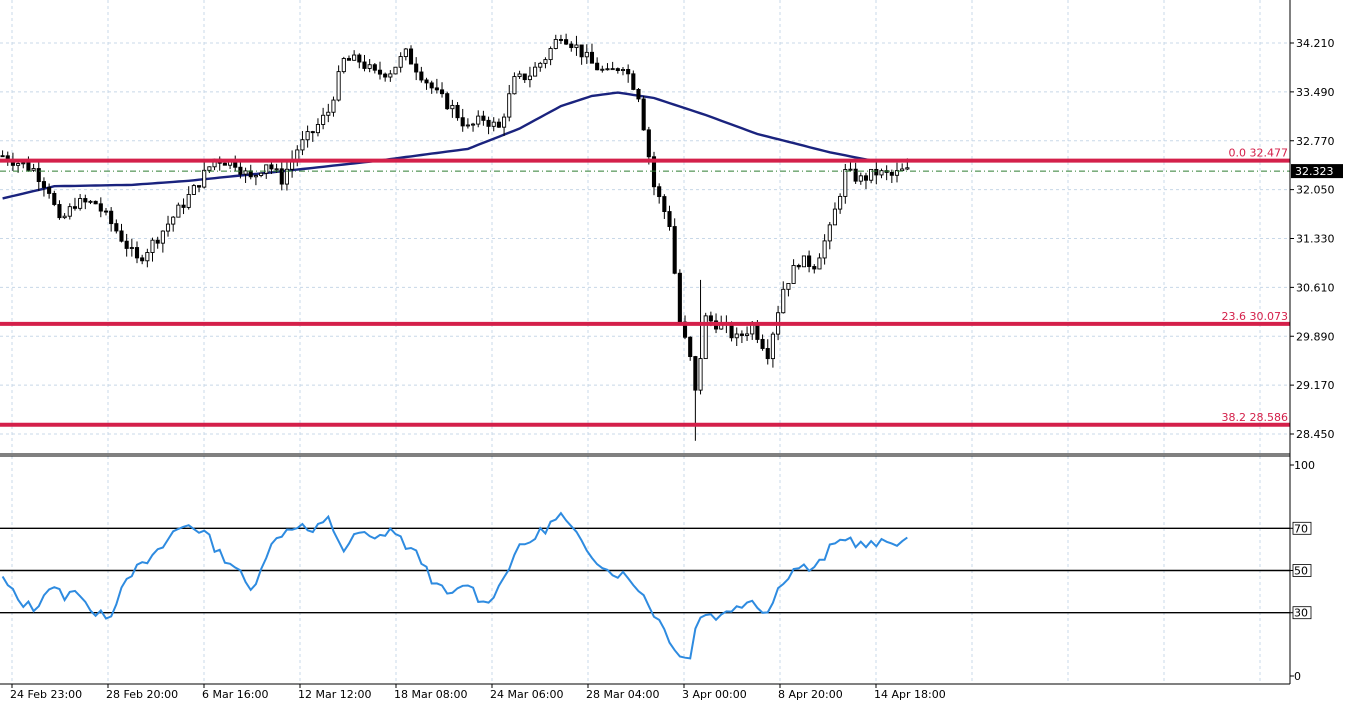 This screenshot has height=709, width=1350. What do you see at coordinates (910, 694) in the screenshot?
I see `time-tick-label-9: 14 Apr 18:00` at bounding box center [910, 694].